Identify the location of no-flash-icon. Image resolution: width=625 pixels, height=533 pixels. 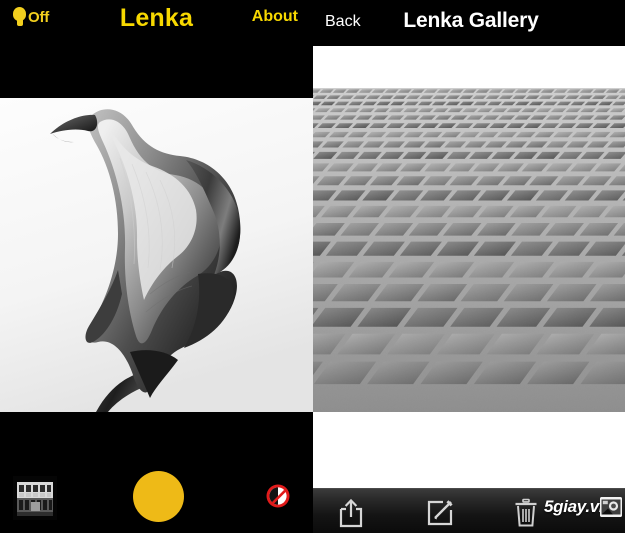
(278, 496).